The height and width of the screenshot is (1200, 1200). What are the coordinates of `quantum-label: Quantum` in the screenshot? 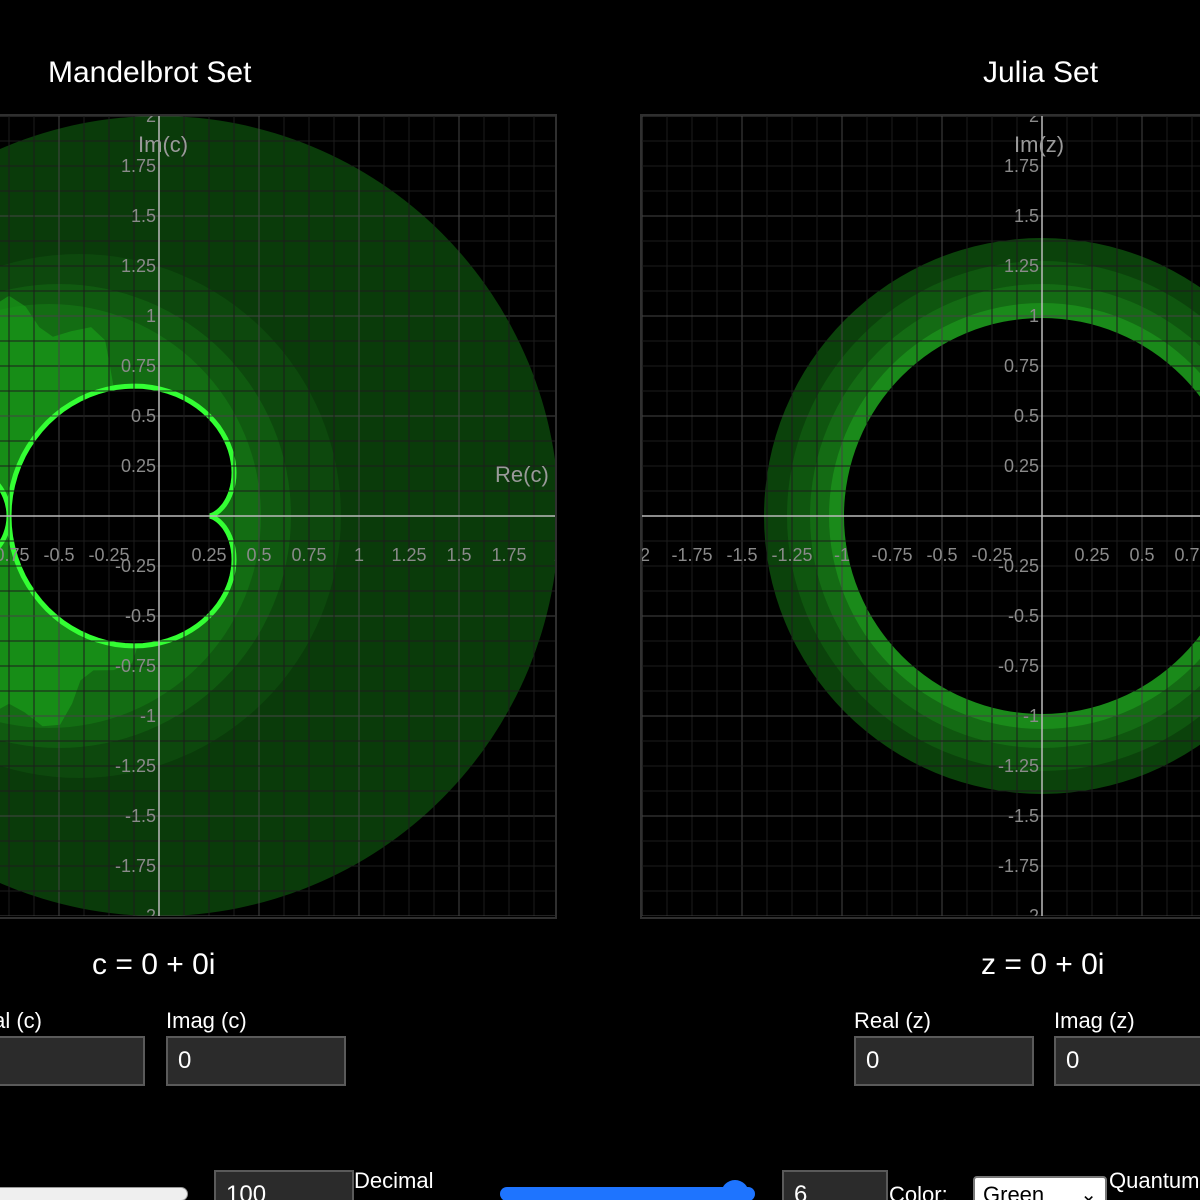 It's located at (1154, 1180).